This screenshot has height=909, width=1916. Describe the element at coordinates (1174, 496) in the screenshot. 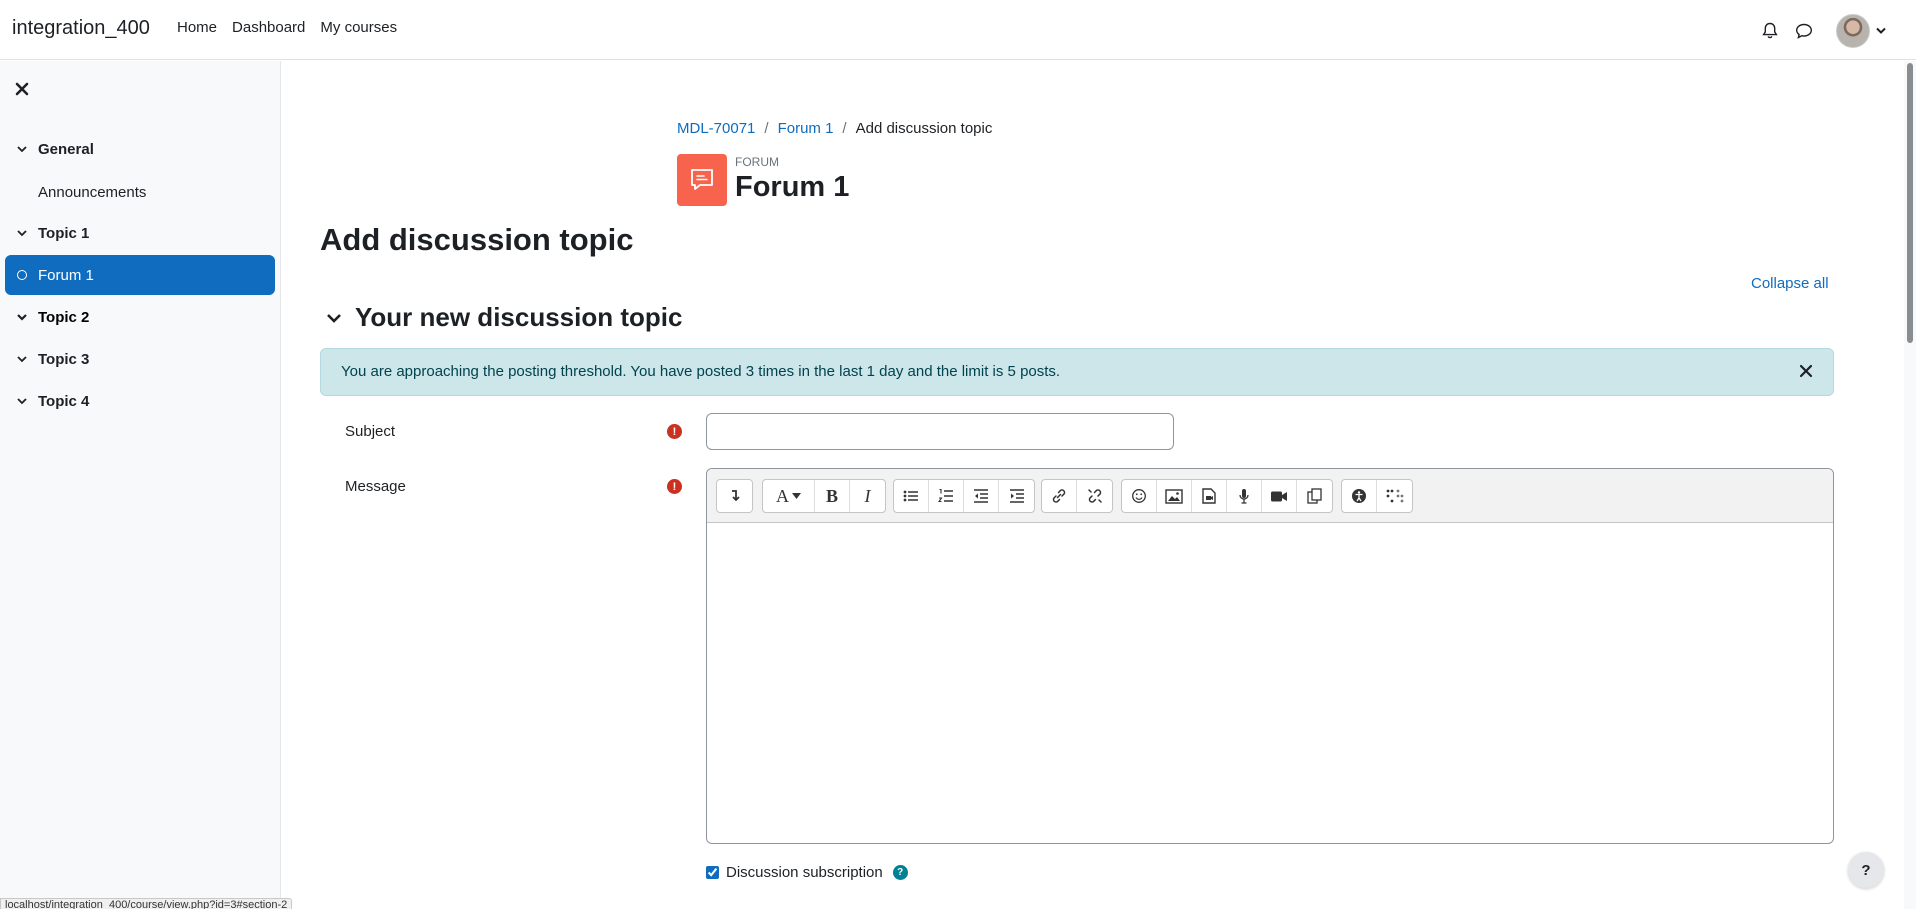

I see `image-icon` at that location.